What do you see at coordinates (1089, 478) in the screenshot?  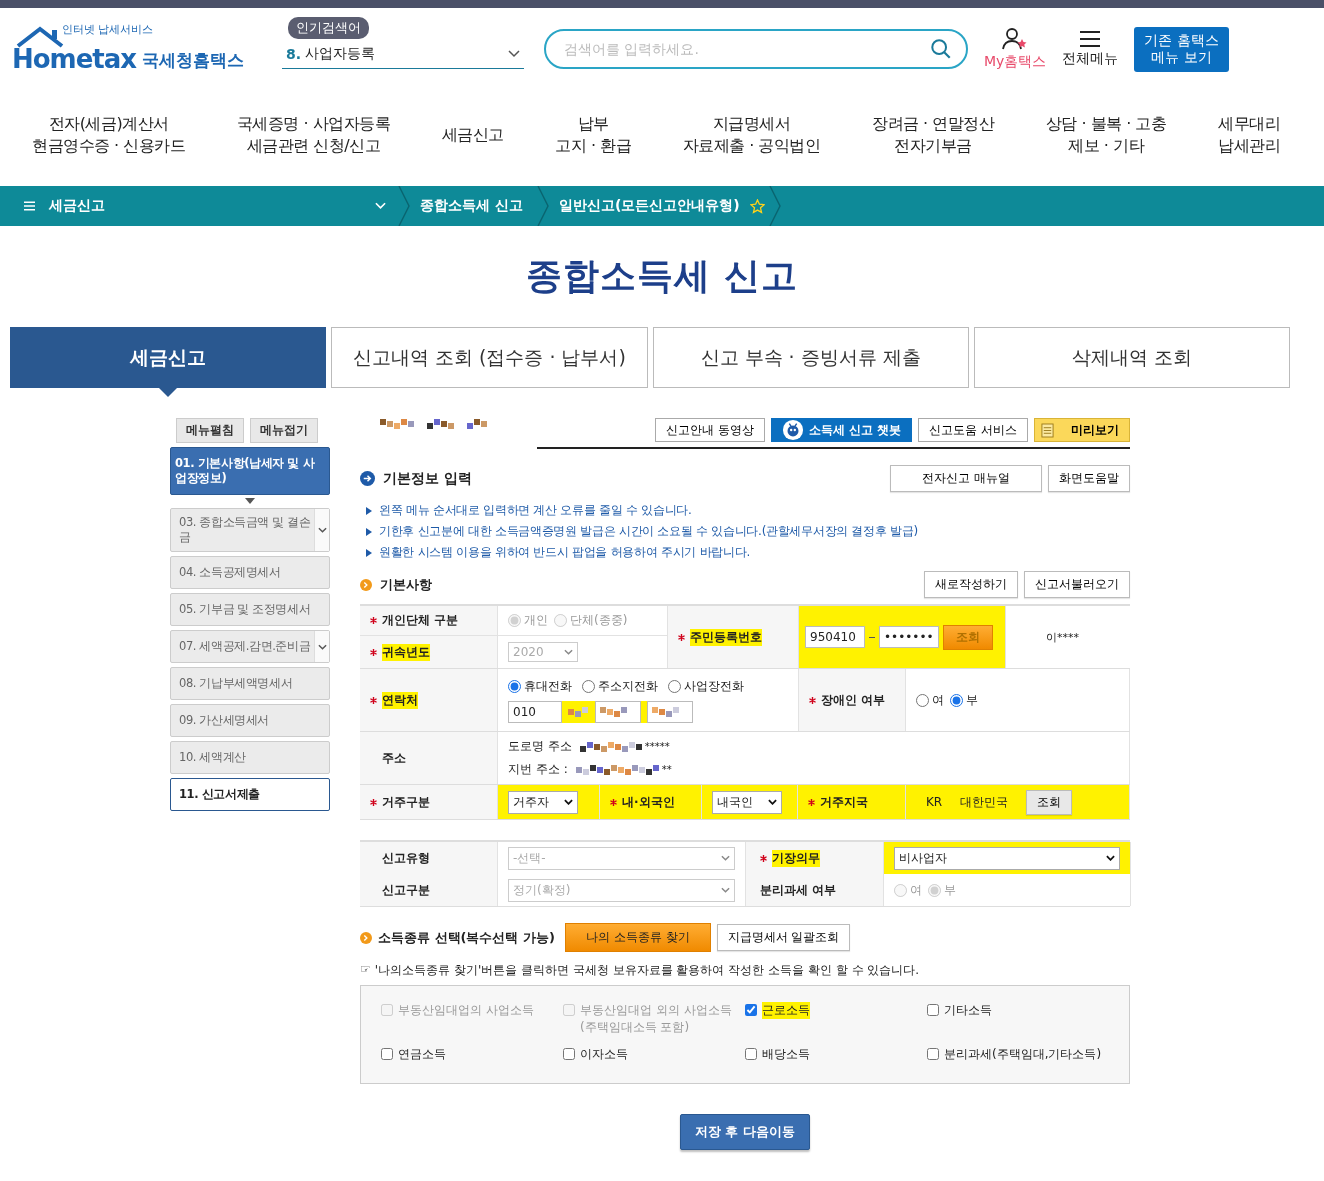 I see `help-button: 화면도움말` at bounding box center [1089, 478].